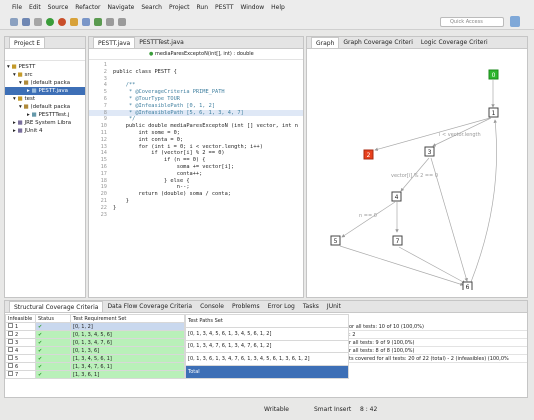 This screenshot has height=420, width=534. Describe the element at coordinates (58, 7) in the screenshot. I see `menu-source: Source` at that location.